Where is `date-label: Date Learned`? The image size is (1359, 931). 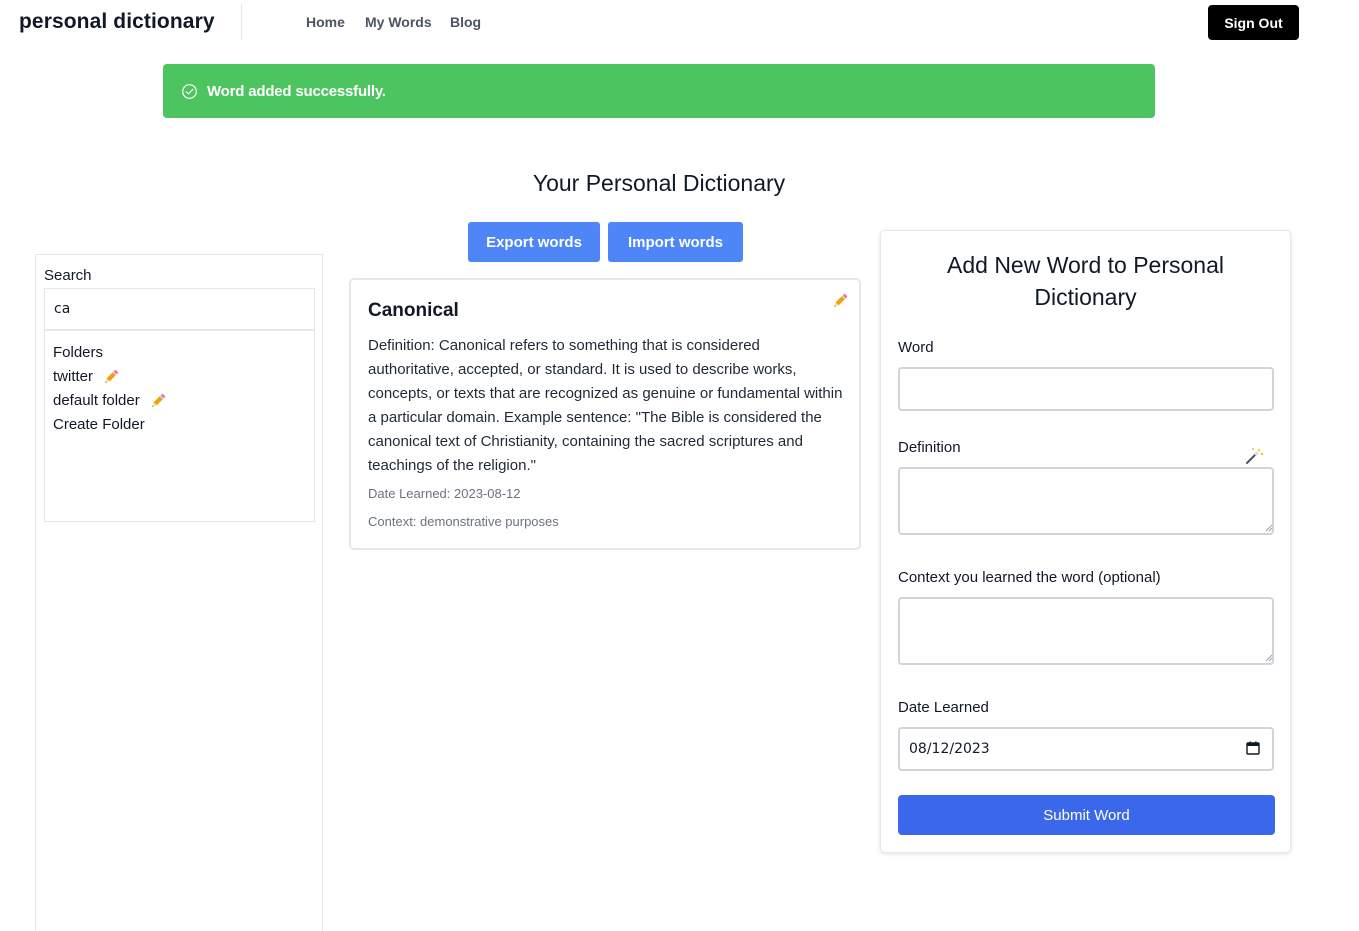
date-label: Date Learned is located at coordinates (943, 707).